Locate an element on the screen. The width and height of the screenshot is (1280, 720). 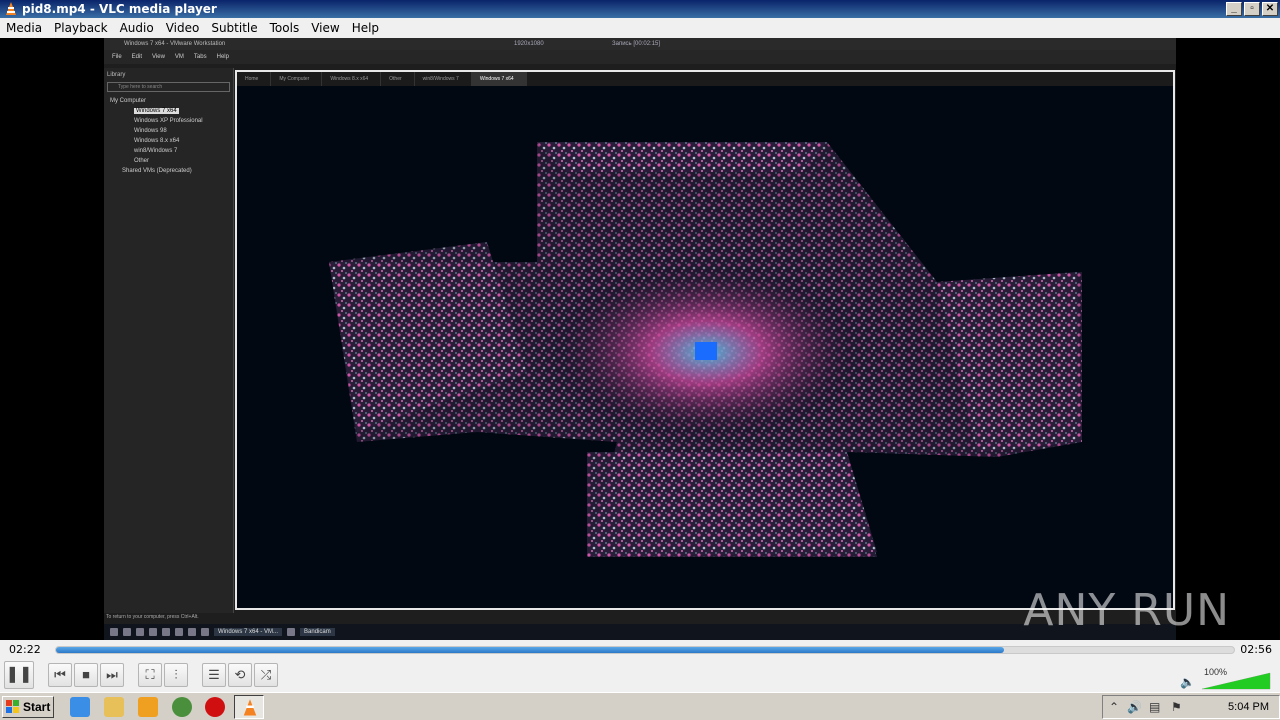
minimize-button: _ is located at coordinates (1234, 9).